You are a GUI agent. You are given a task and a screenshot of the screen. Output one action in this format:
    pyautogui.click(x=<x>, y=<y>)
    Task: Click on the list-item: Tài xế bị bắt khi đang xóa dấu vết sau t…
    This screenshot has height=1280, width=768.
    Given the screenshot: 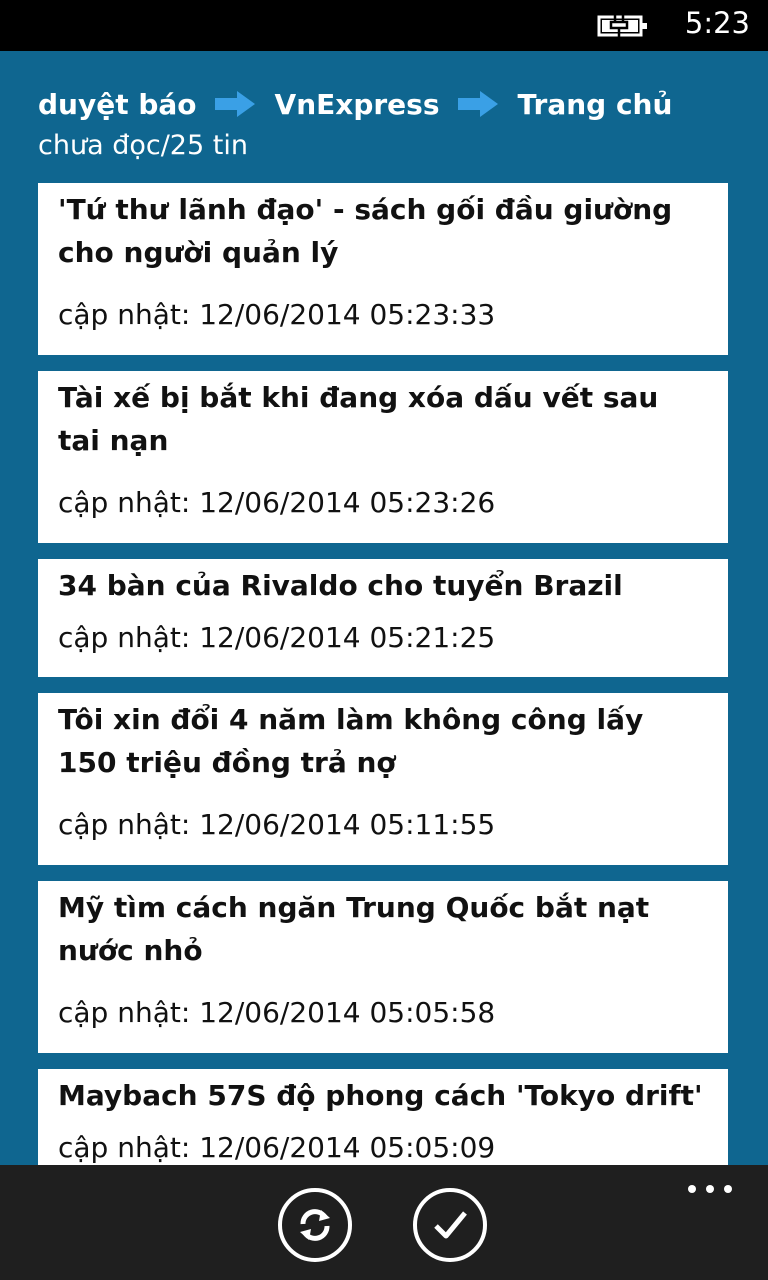 What is the action you would take?
    pyautogui.click(x=383, y=457)
    